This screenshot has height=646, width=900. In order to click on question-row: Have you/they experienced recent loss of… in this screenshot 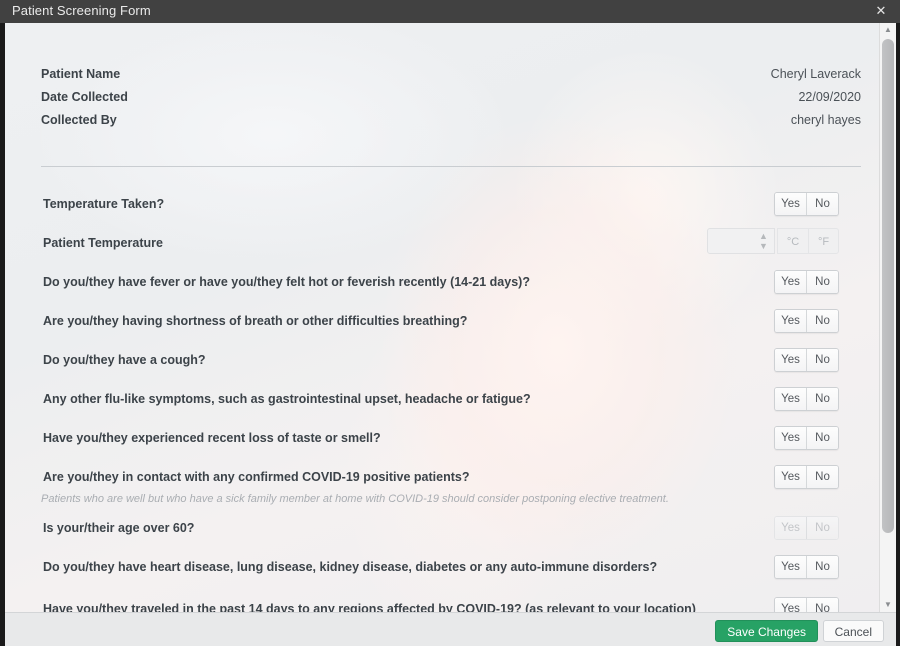, I will do `click(451, 438)`.